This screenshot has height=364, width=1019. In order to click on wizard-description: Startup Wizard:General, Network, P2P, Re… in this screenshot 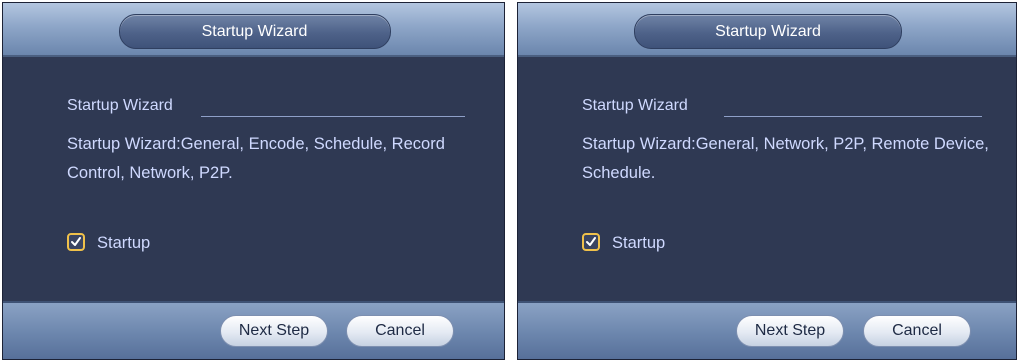, I will do `click(785, 158)`.